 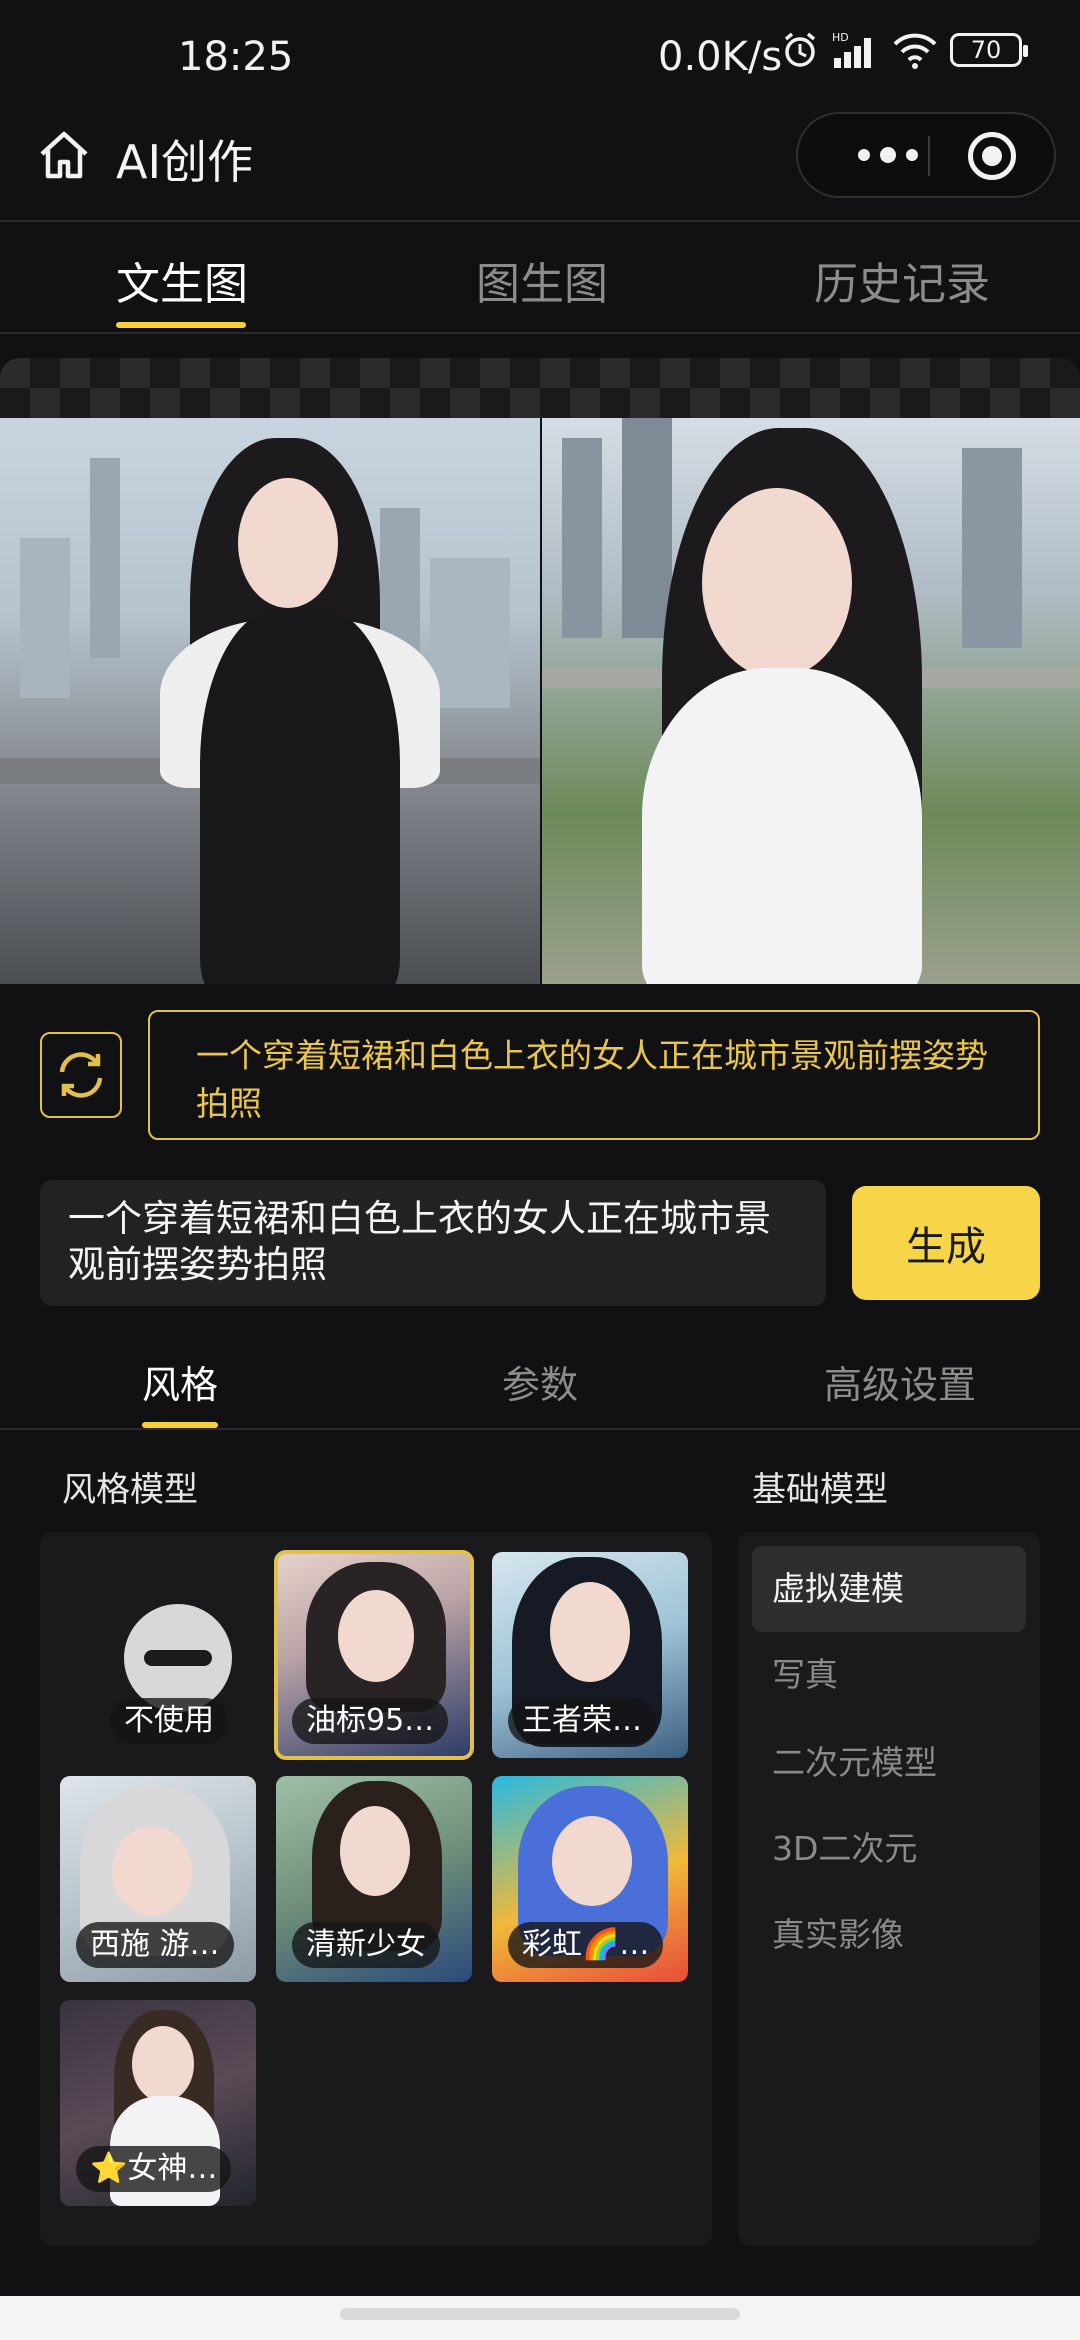 What do you see at coordinates (540, 2314) in the screenshot?
I see `home-indicator` at bounding box center [540, 2314].